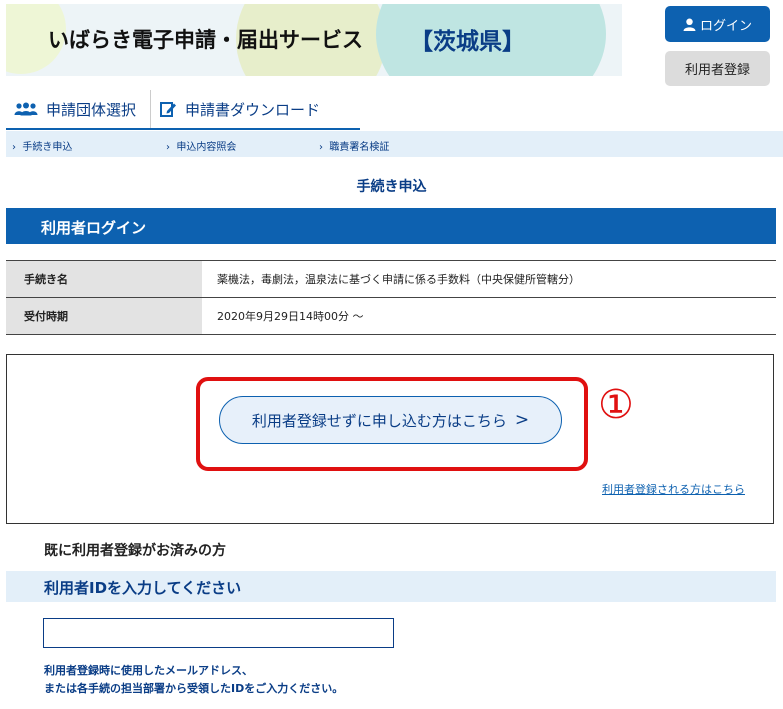 This screenshot has height=709, width=783. I want to click on nav-item-label: 申請書ダウンロード, so click(253, 109).